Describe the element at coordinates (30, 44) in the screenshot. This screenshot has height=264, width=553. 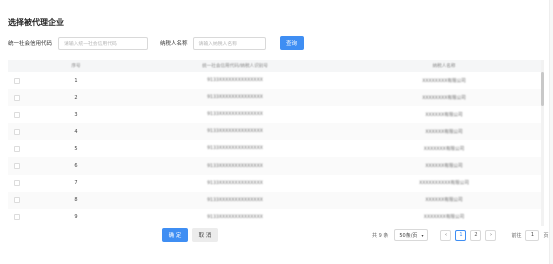
I see `credit-code-label: 统一社会信用代码` at that location.